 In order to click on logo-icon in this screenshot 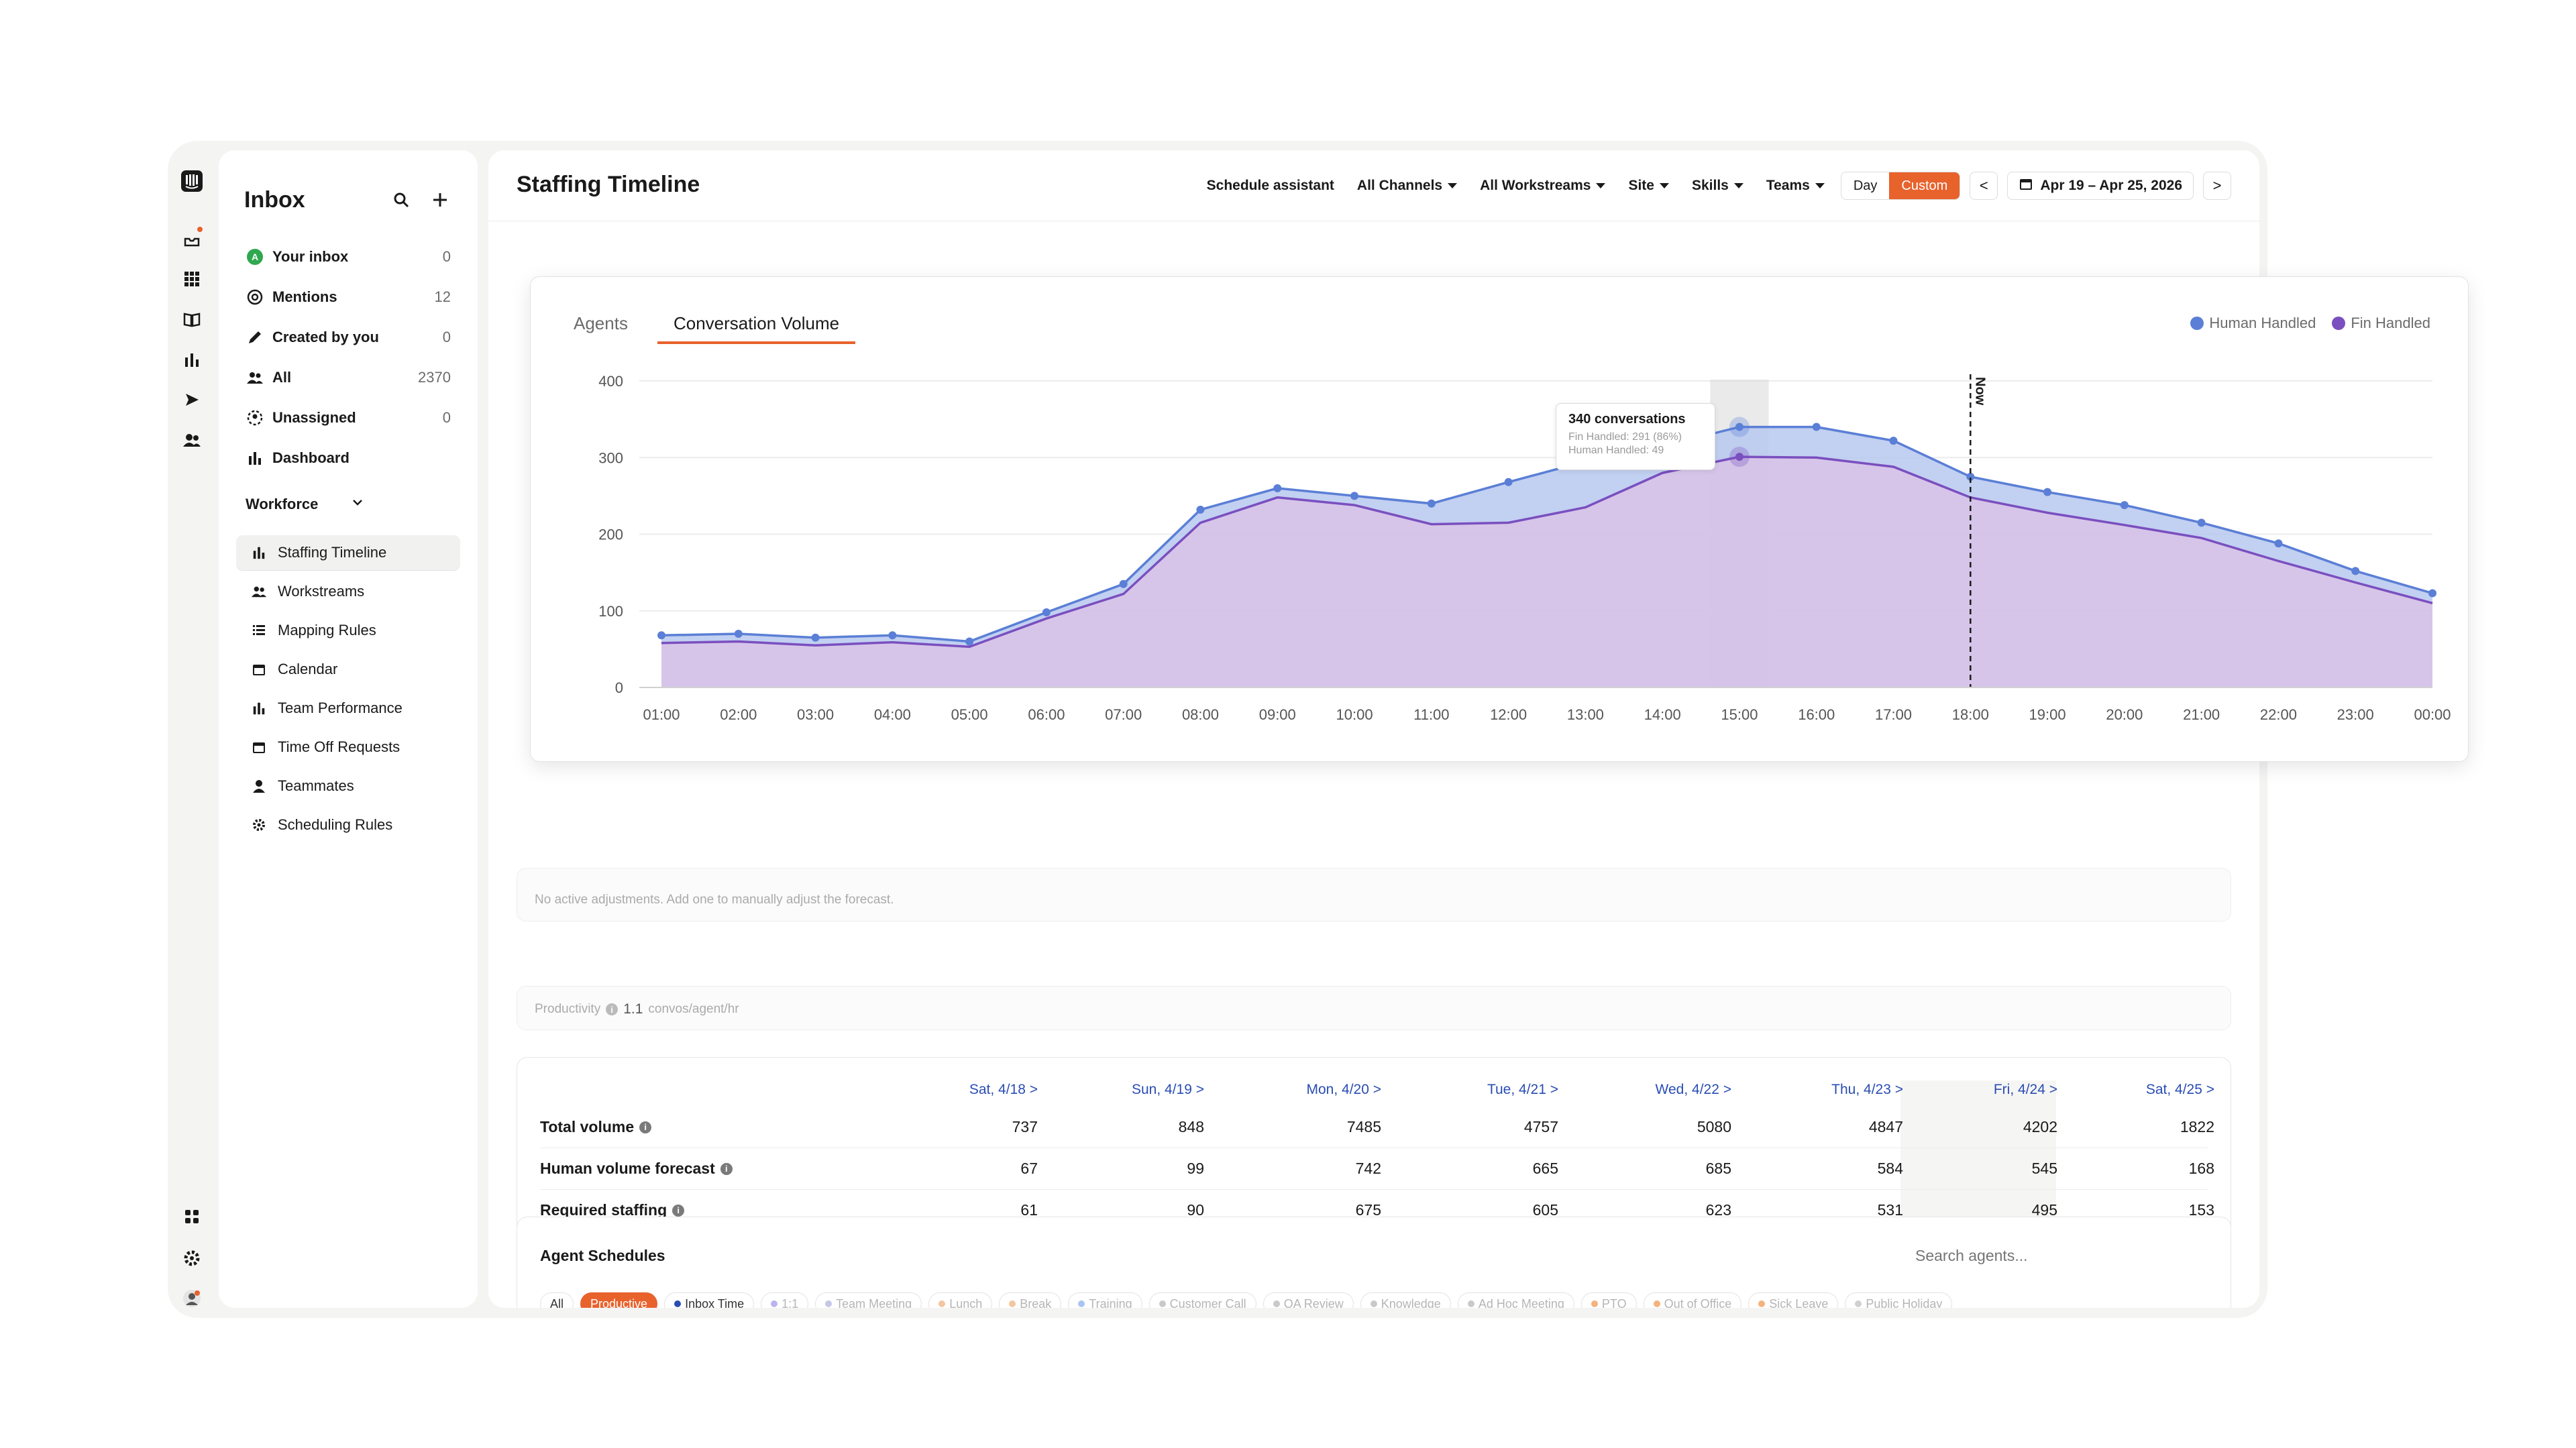, I will do `click(192, 181)`.